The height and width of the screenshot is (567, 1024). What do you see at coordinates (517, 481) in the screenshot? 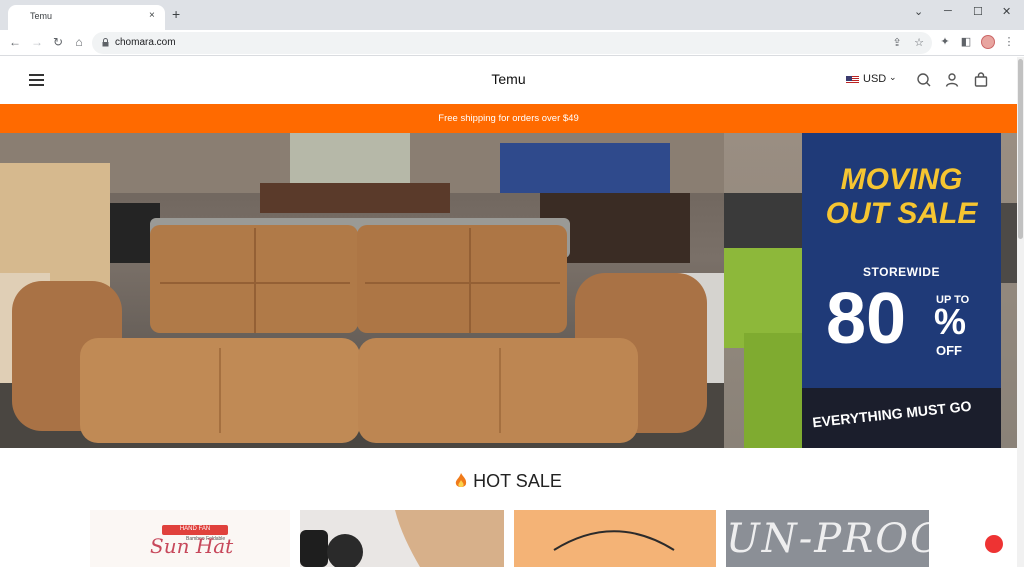
I see `hot-sale-title: HOT SALE` at bounding box center [517, 481].